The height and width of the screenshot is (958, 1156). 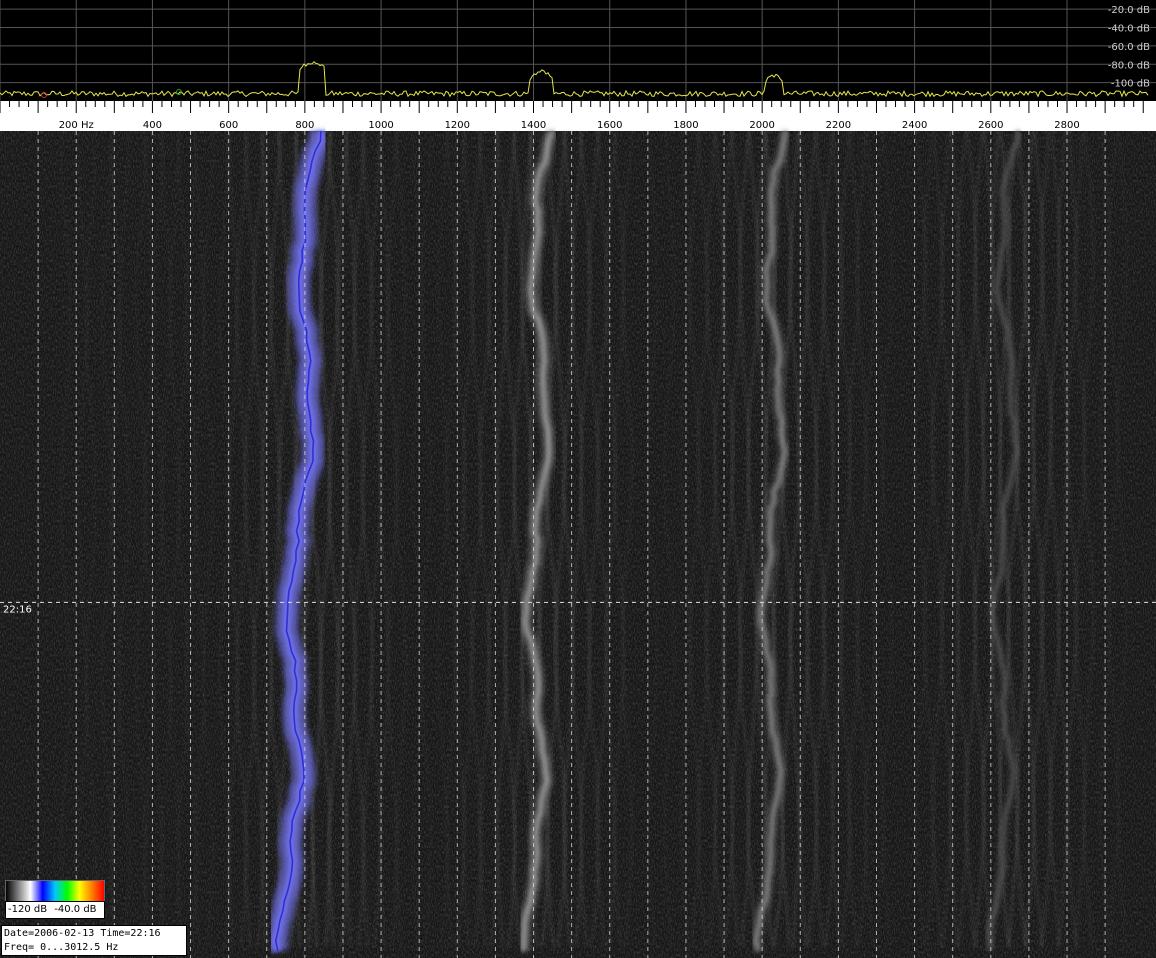 I want to click on colorbar-max-label: -40.0 dB, so click(x=75, y=909).